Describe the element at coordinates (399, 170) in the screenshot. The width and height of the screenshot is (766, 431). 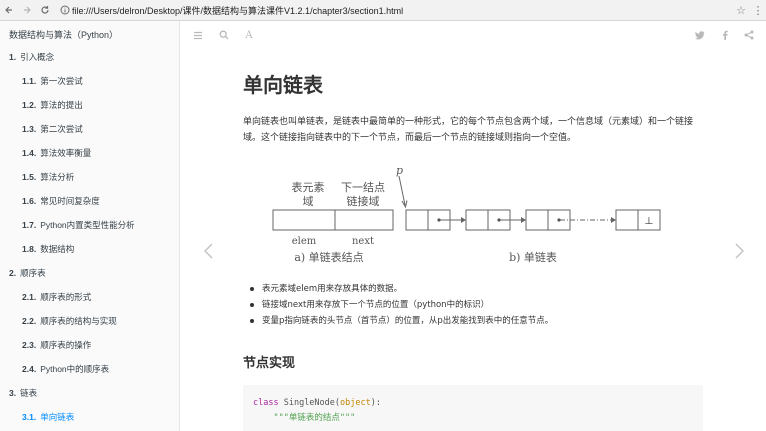
I see `figure-pointer-label: p` at that location.